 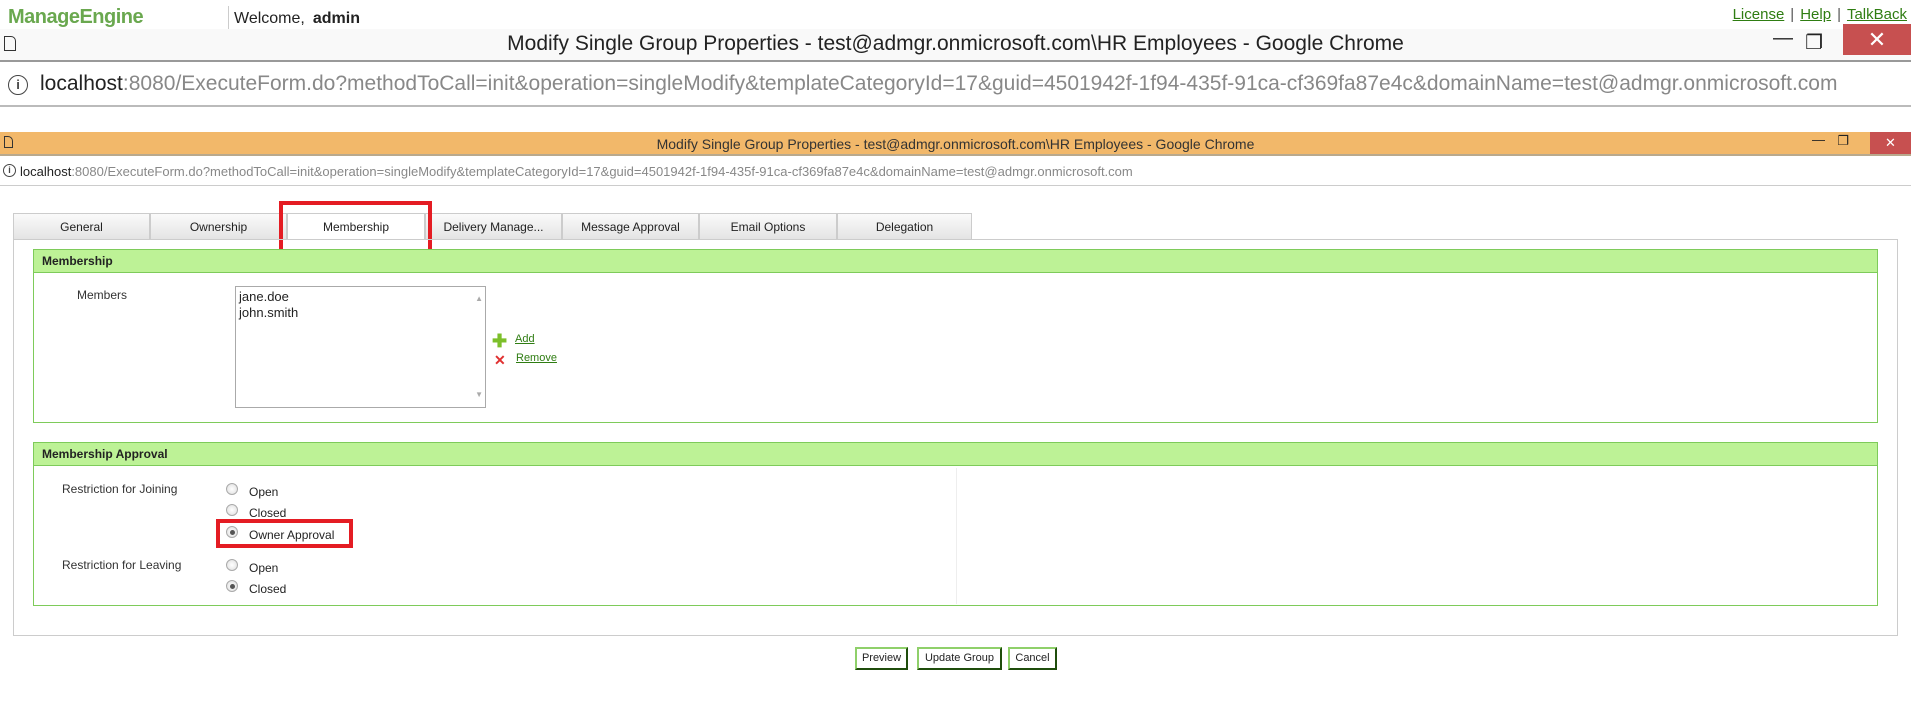 What do you see at coordinates (81, 226) in the screenshot?
I see `tab-general: General` at bounding box center [81, 226].